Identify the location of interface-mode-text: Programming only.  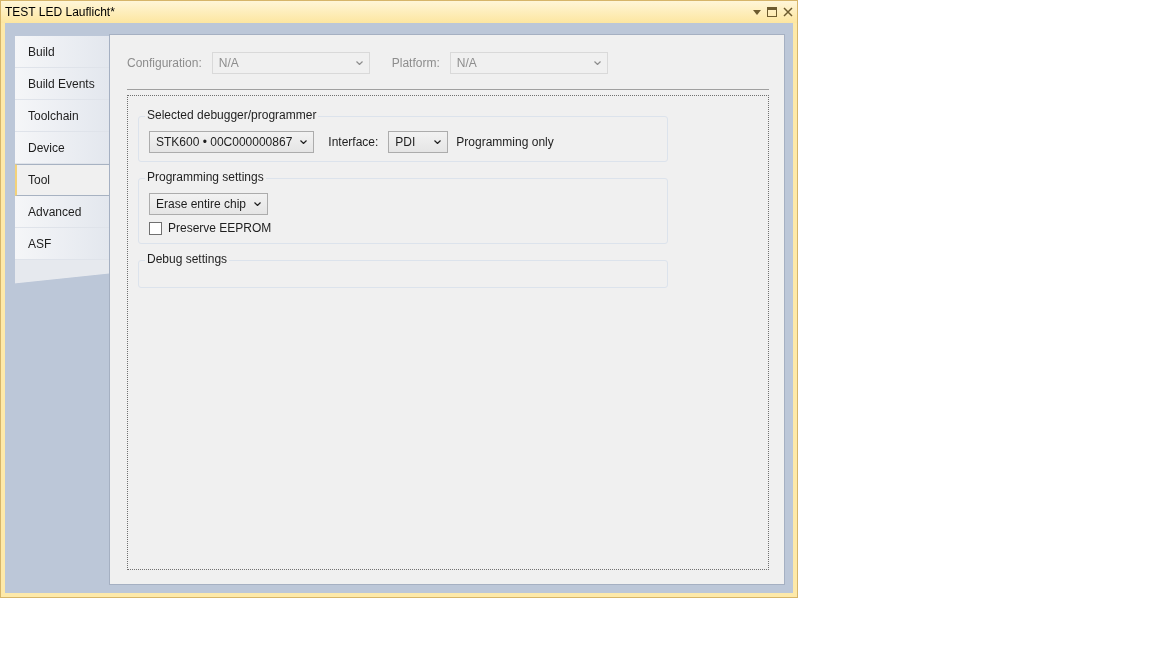
(505, 142).